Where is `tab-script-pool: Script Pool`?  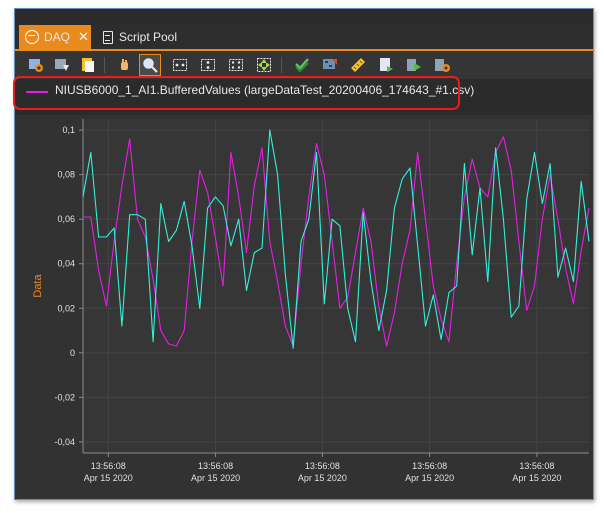
tab-script-pool: Script Pool is located at coordinates (139, 37).